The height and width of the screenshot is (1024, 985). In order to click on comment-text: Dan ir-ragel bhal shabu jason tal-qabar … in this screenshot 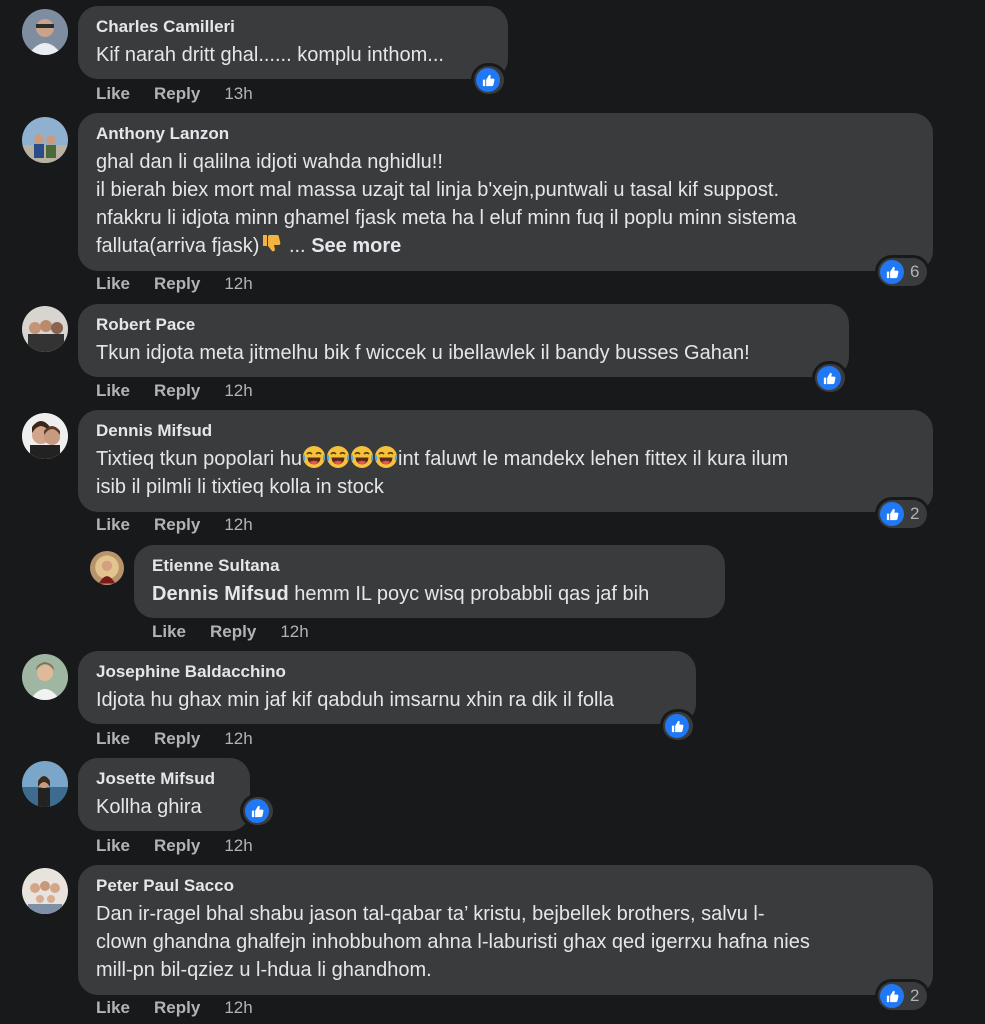, I will do `click(453, 942)`.